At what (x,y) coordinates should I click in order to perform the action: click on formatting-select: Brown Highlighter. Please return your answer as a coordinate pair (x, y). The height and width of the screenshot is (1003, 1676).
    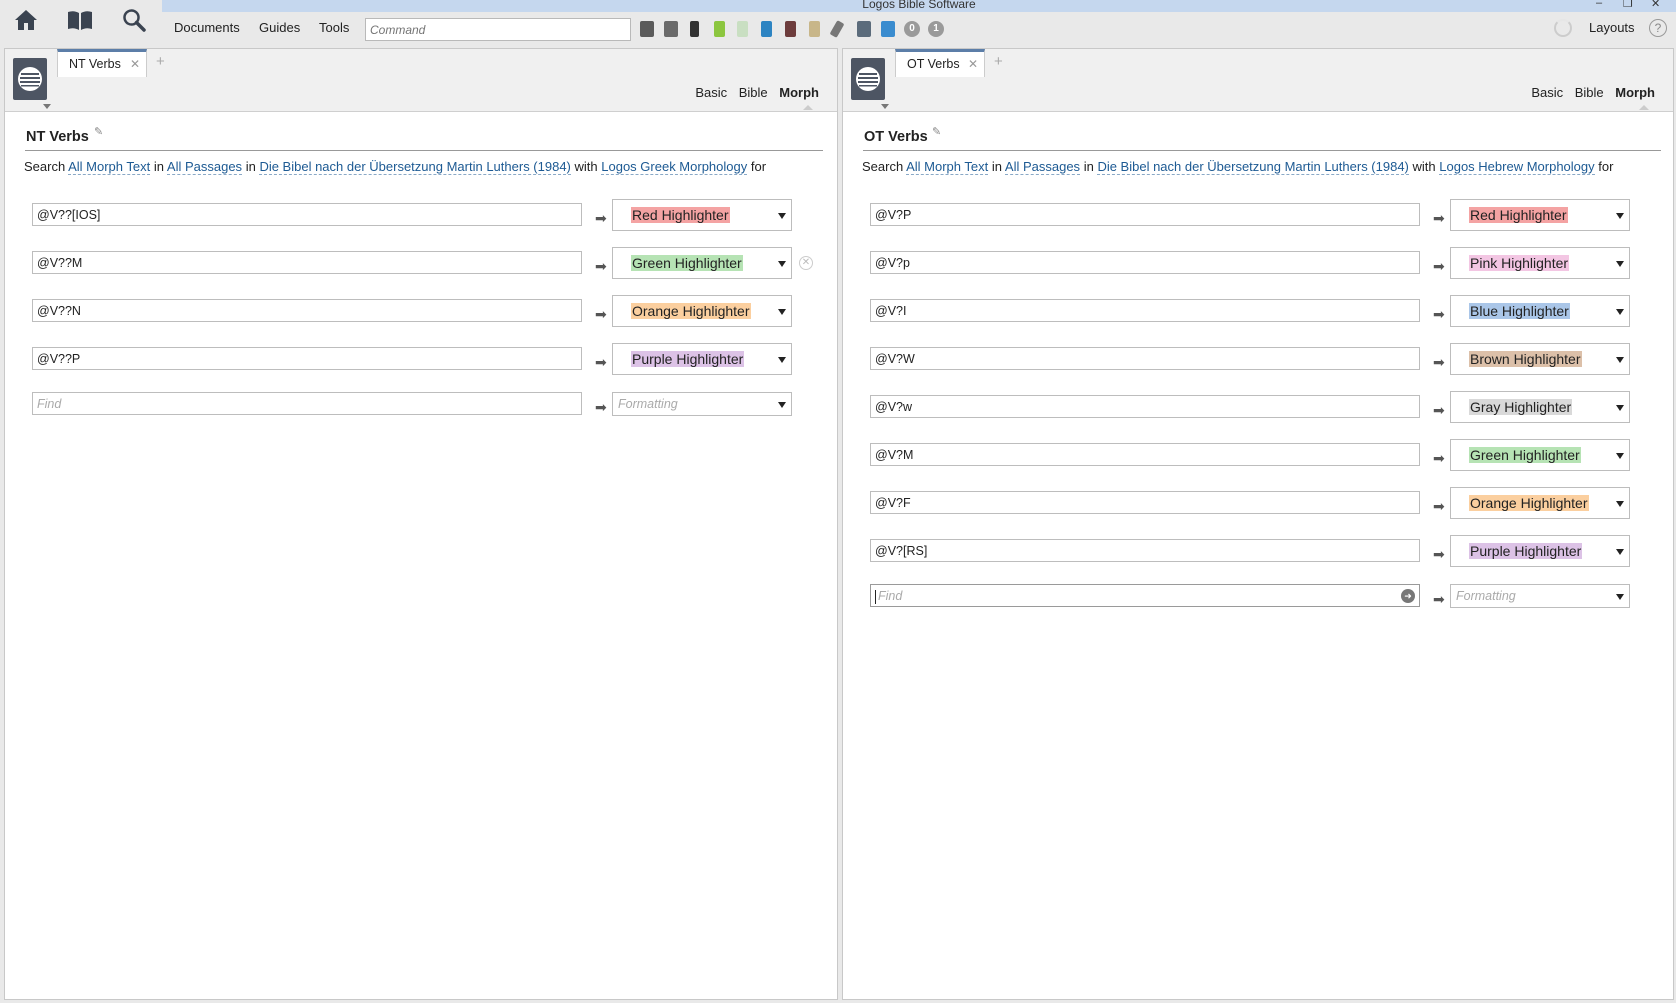
    Looking at the image, I should click on (1540, 359).